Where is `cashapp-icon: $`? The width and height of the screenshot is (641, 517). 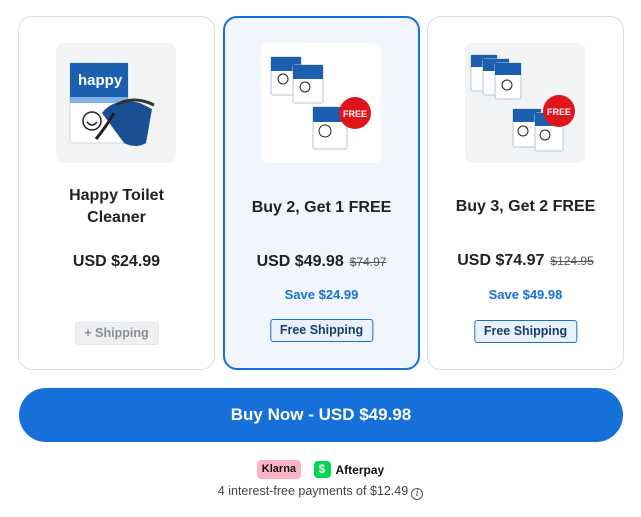 cashapp-icon: $ is located at coordinates (322, 469).